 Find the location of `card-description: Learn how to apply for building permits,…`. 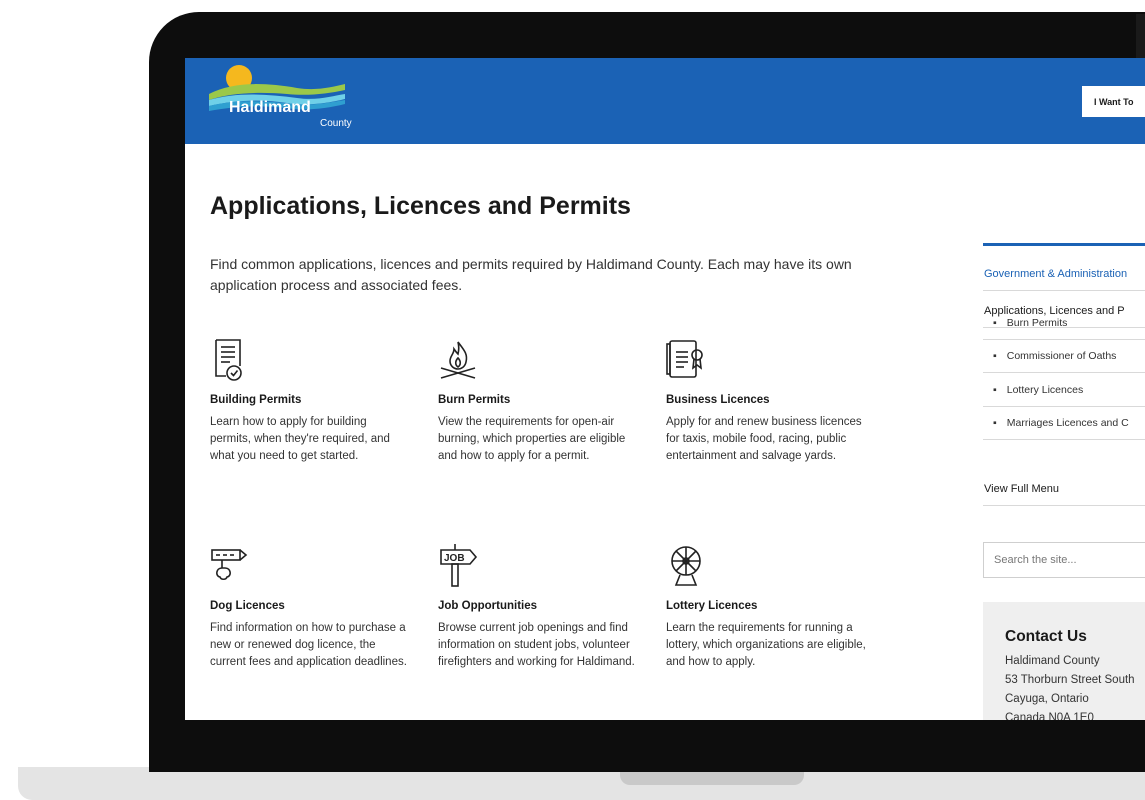

card-description: Learn how to apply for building permits,… is located at coordinates (300, 439).